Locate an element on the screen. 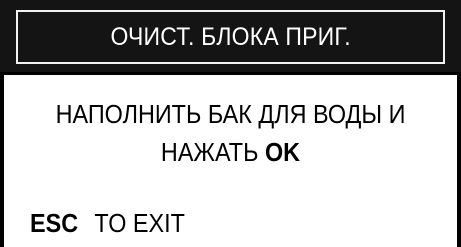 This screenshot has height=247, width=461. instruction-line-2: НАЖАТЬ OK is located at coordinates (231, 152).